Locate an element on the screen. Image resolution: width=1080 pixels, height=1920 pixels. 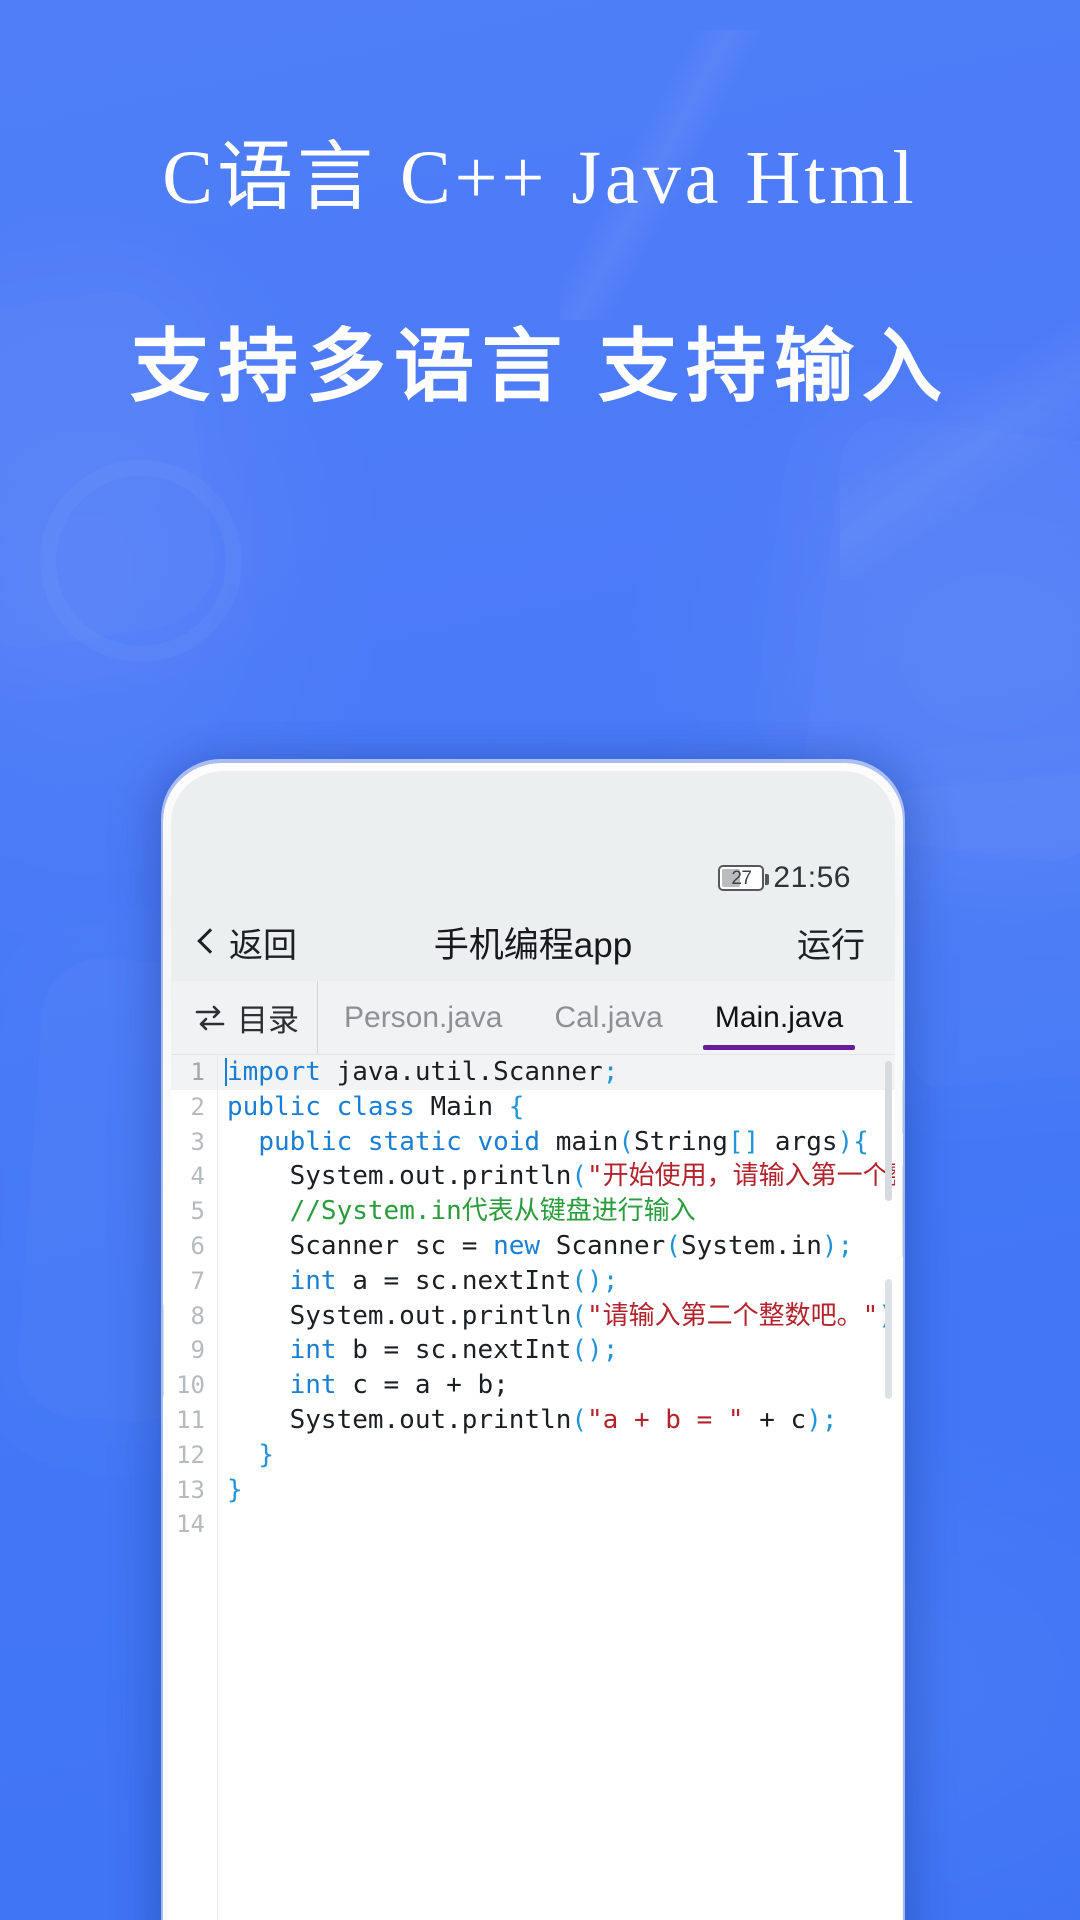
code-token: public static void is located at coordinates (399, 1141).